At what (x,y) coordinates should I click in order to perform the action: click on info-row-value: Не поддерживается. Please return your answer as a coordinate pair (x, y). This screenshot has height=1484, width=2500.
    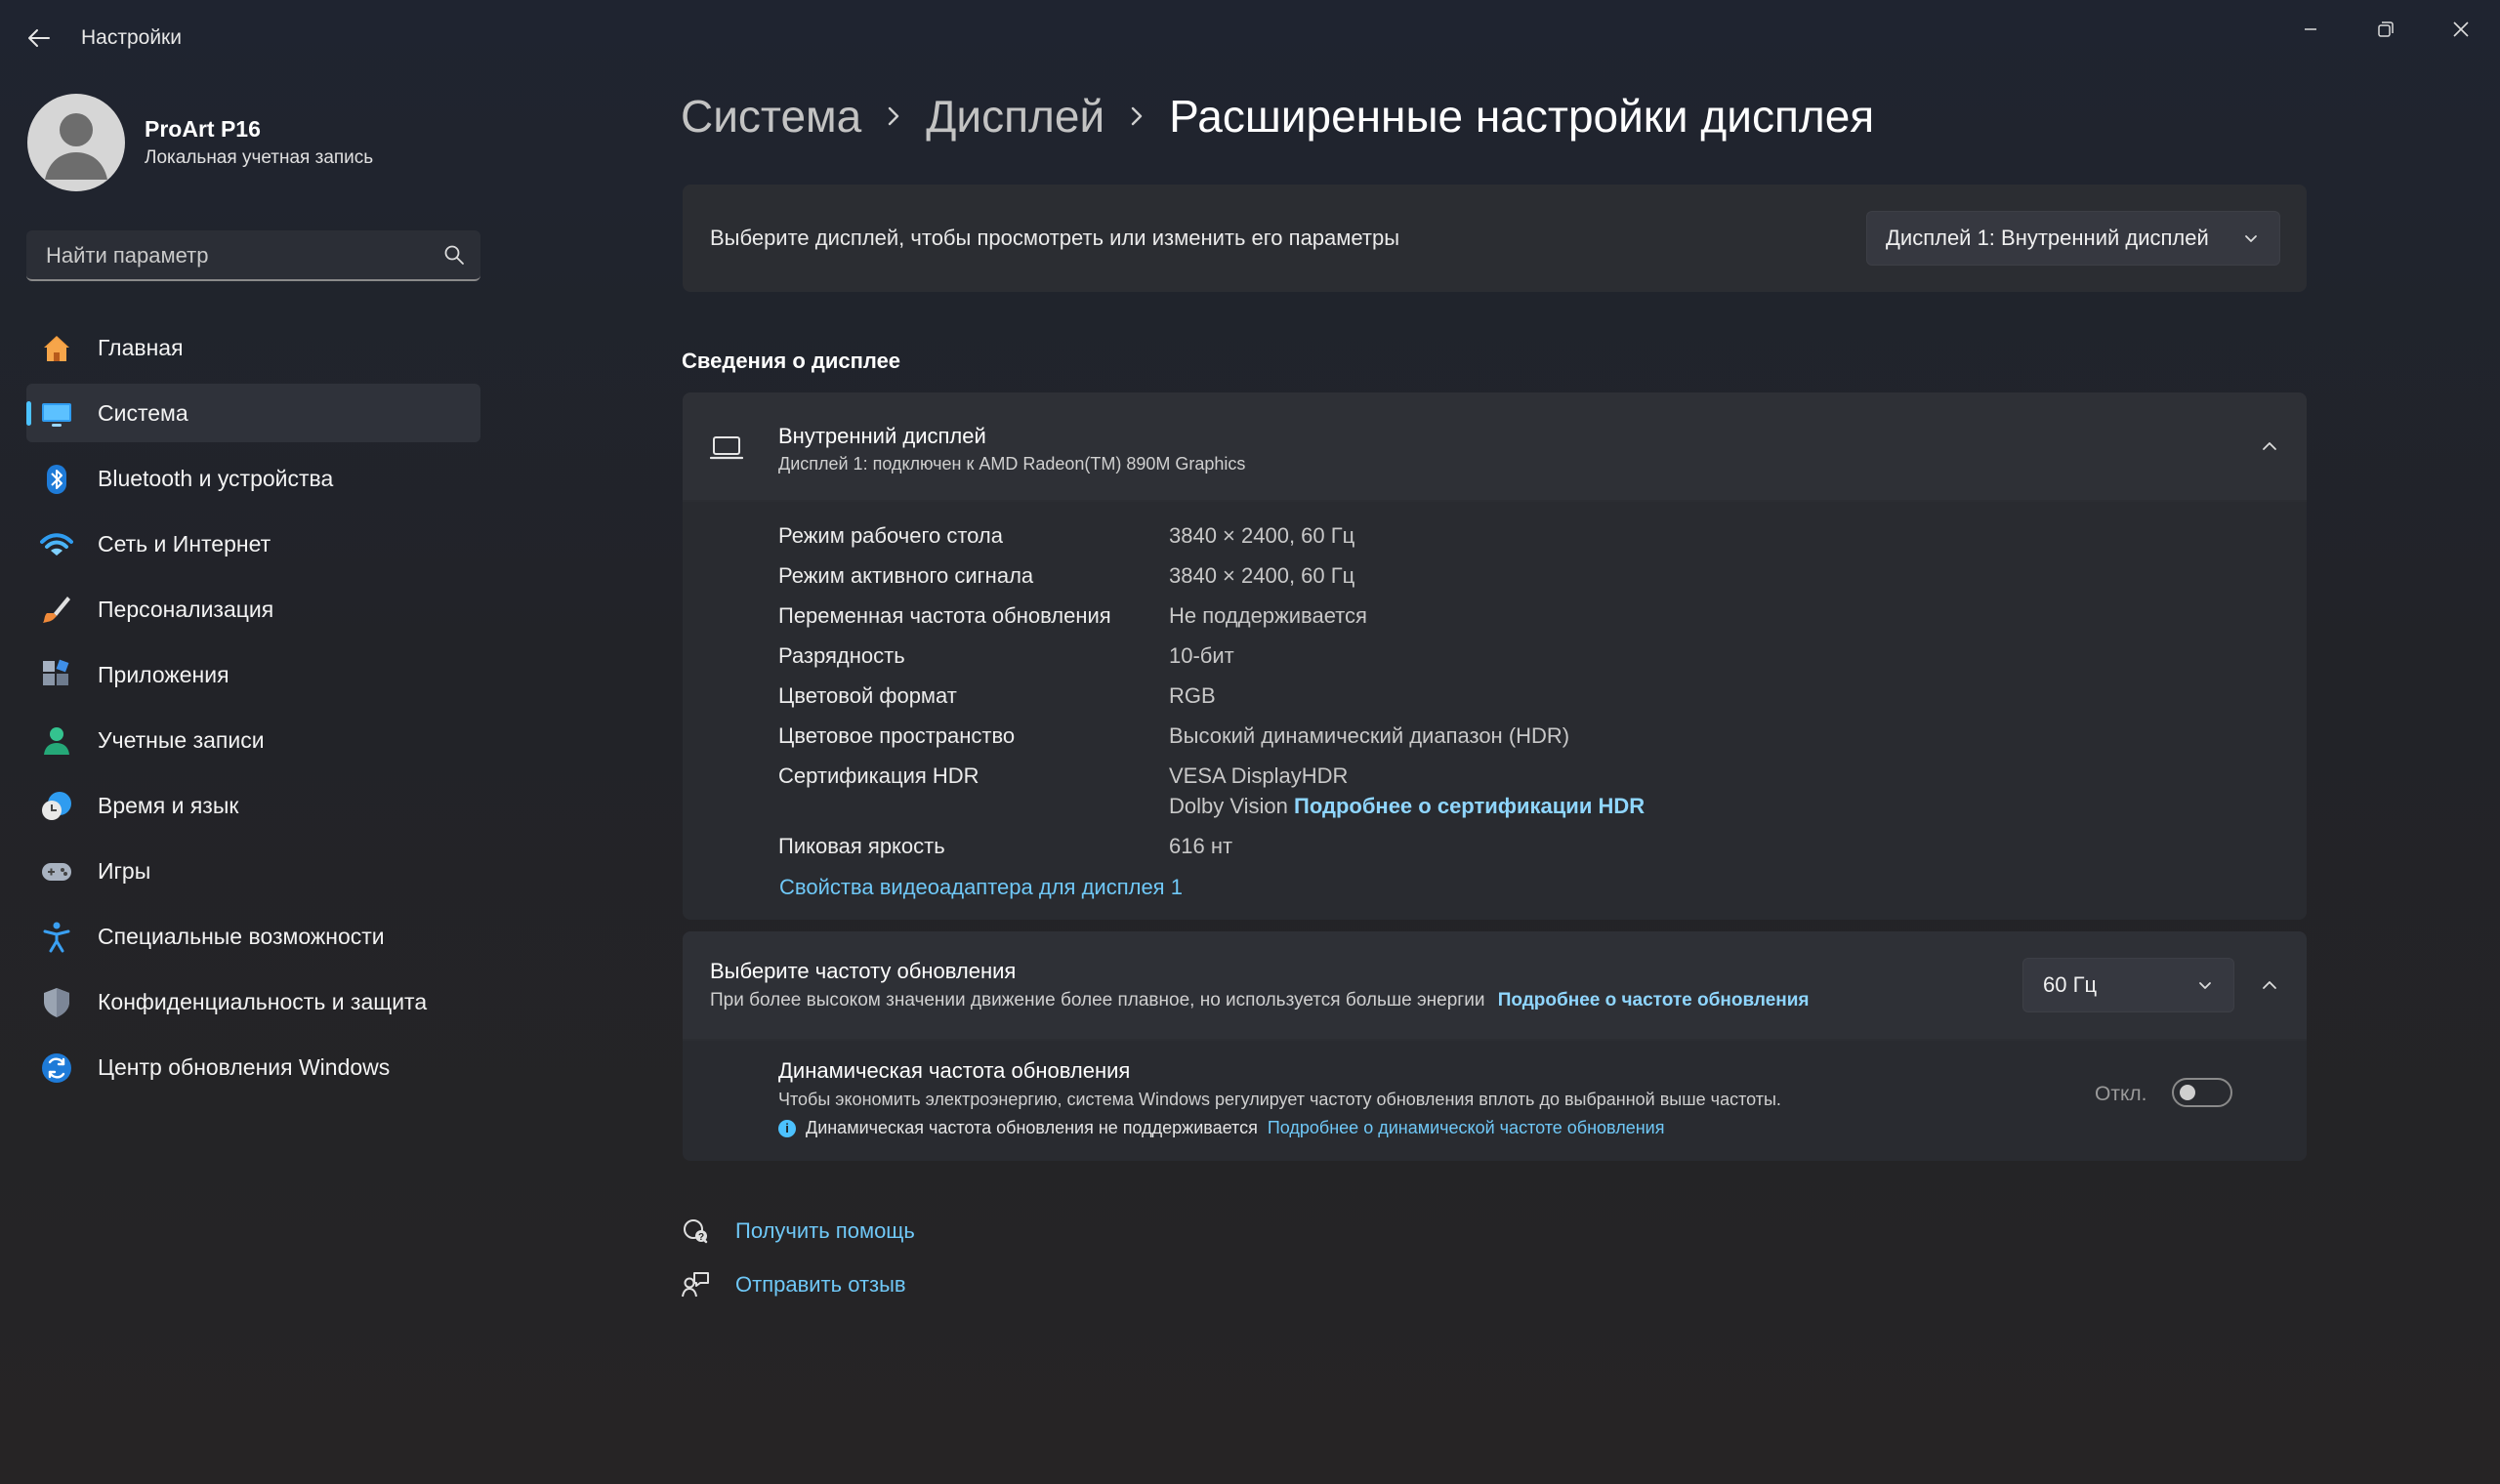
    Looking at the image, I should click on (1268, 616).